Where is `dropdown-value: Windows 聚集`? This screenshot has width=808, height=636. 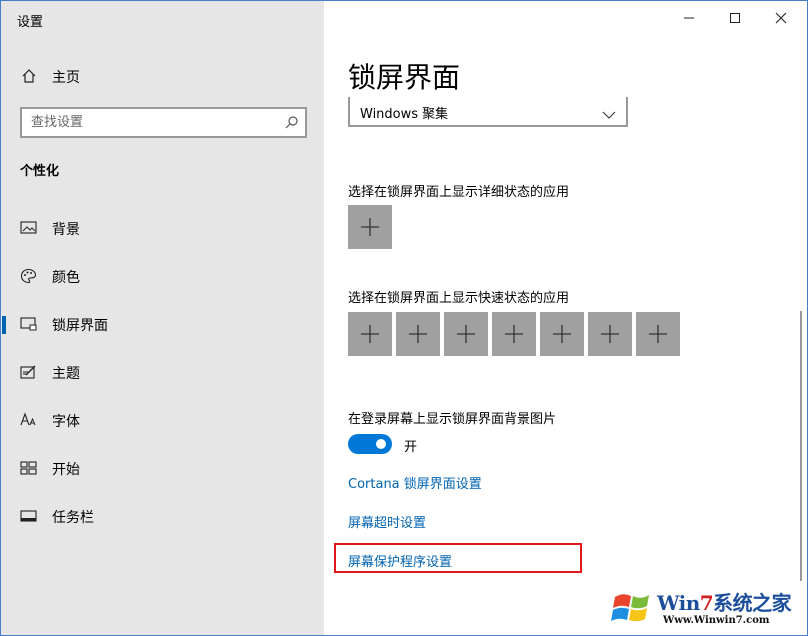 dropdown-value: Windows 聚集 is located at coordinates (404, 114).